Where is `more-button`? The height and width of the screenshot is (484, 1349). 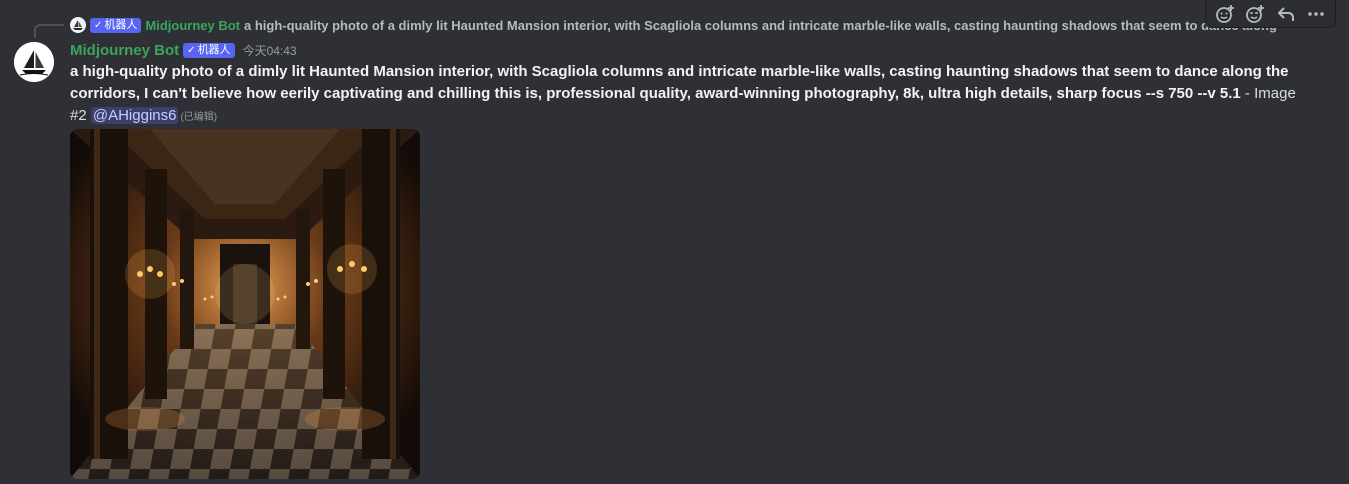
more-button is located at coordinates (1316, 14).